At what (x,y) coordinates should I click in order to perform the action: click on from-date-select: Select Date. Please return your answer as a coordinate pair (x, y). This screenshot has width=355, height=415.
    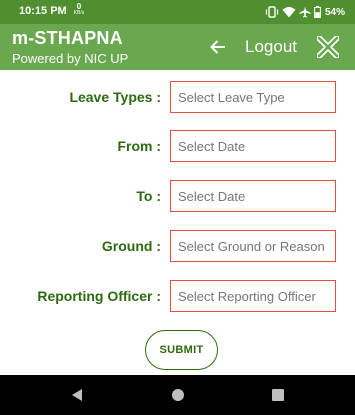
    Looking at the image, I should click on (253, 146).